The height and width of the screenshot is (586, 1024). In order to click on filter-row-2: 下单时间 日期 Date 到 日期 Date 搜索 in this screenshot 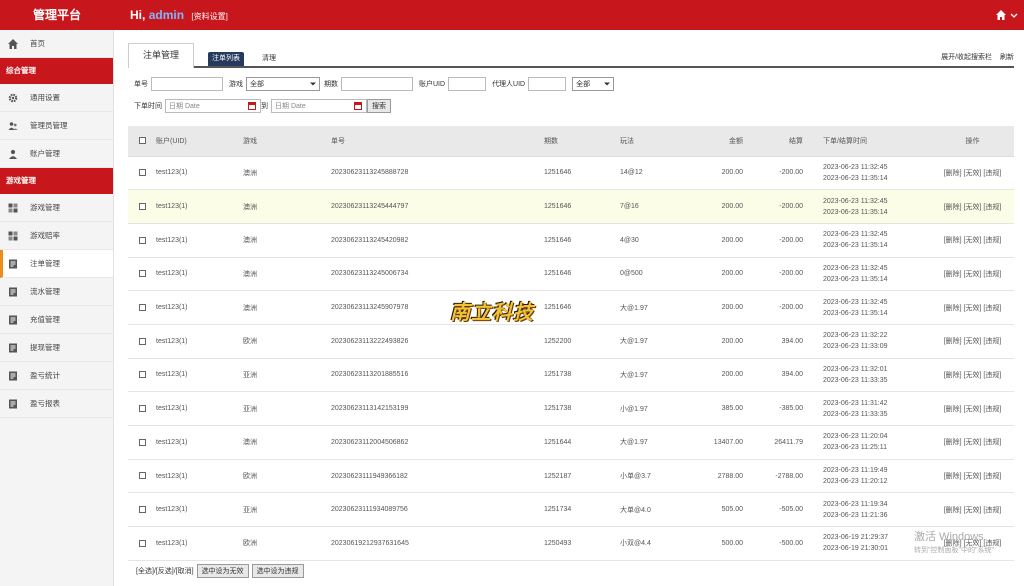, I will do `click(262, 106)`.